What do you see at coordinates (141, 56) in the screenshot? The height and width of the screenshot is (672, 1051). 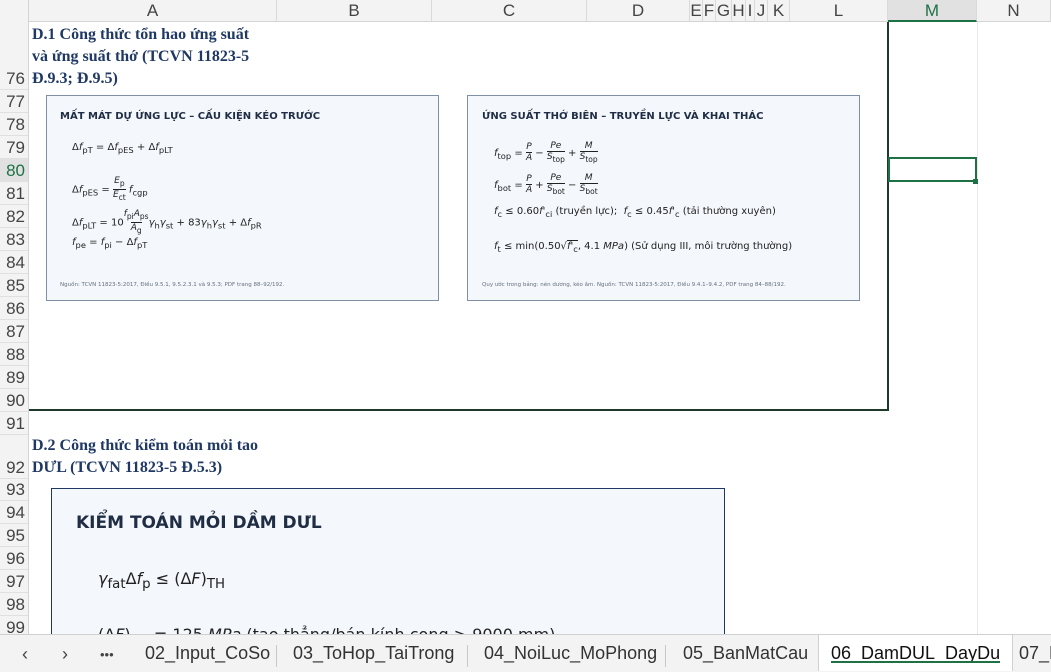 I see `section-d1-title-line2: và ứng suất thớ (TCVN 11823-5` at bounding box center [141, 56].